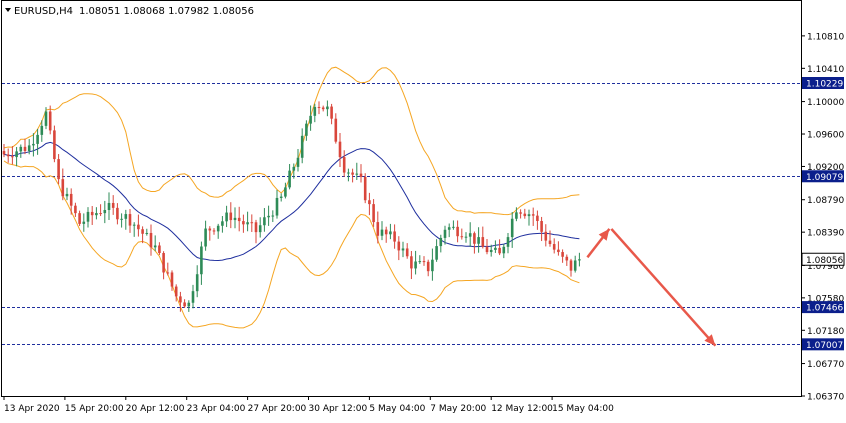 Image resolution: width=846 pixels, height=423 pixels. What do you see at coordinates (94, 409) in the screenshot?
I see `x-tick-label-1: 15 Apr 20:00` at bounding box center [94, 409].